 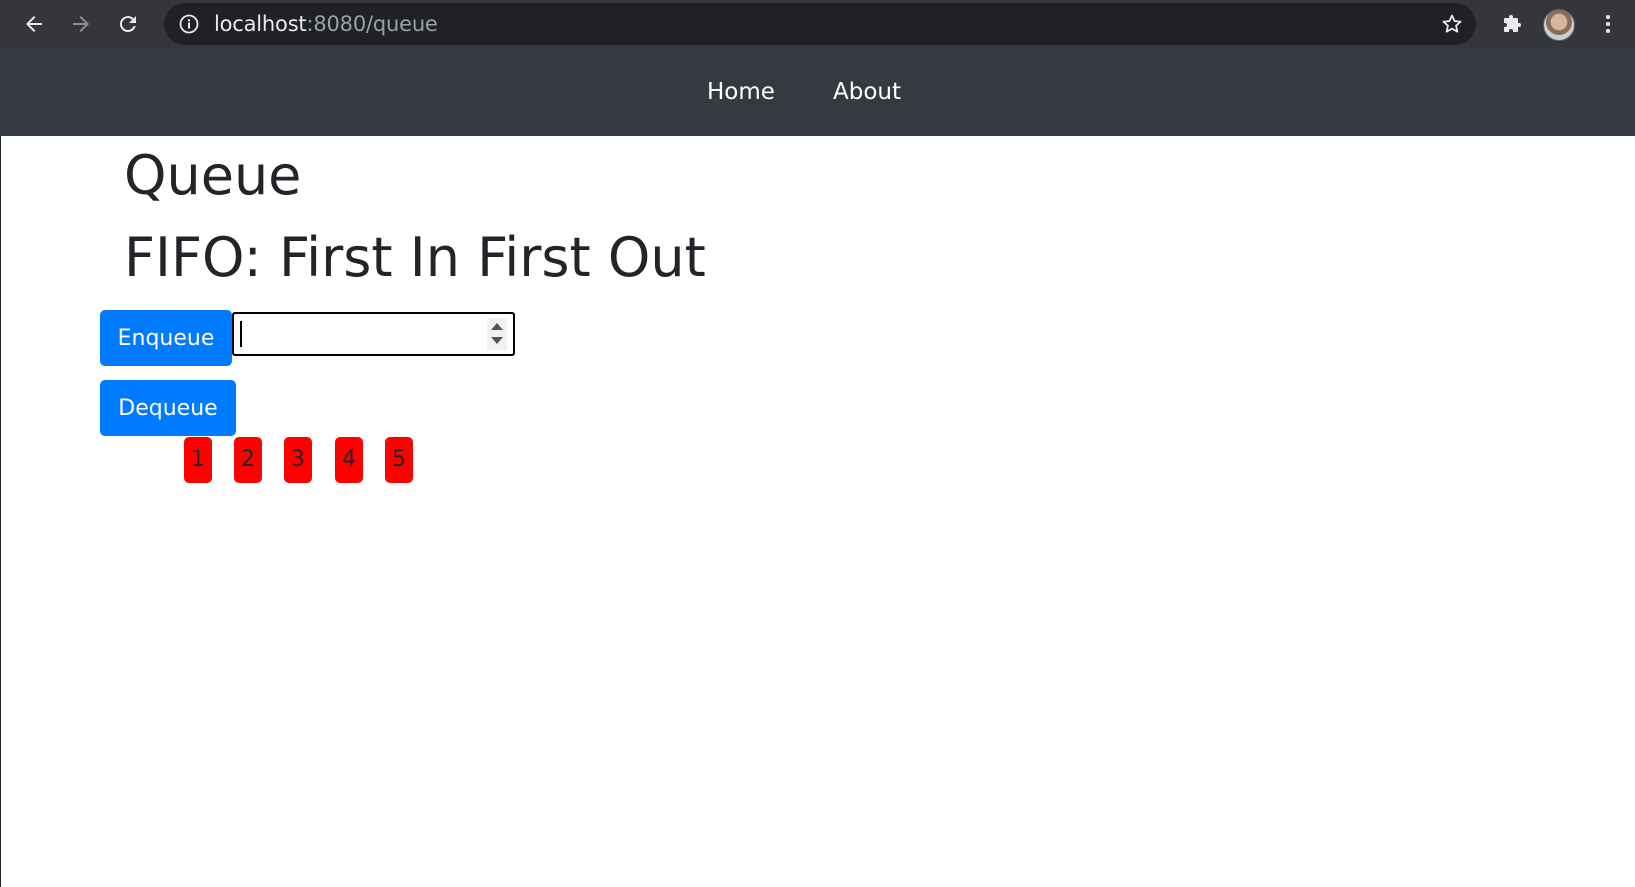 What do you see at coordinates (1513, 24) in the screenshot?
I see `extensions-icon` at bounding box center [1513, 24].